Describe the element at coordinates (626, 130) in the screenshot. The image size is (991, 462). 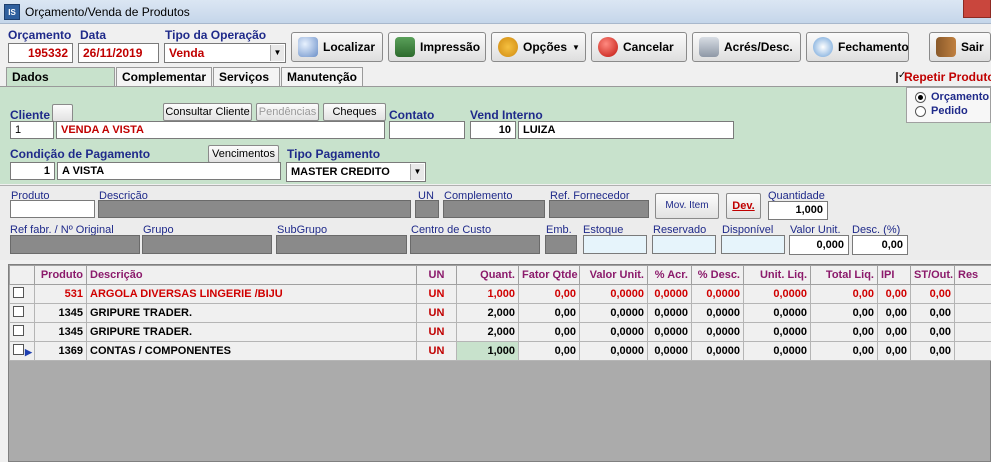
I see `vend-name-field: LUIZA` at that location.